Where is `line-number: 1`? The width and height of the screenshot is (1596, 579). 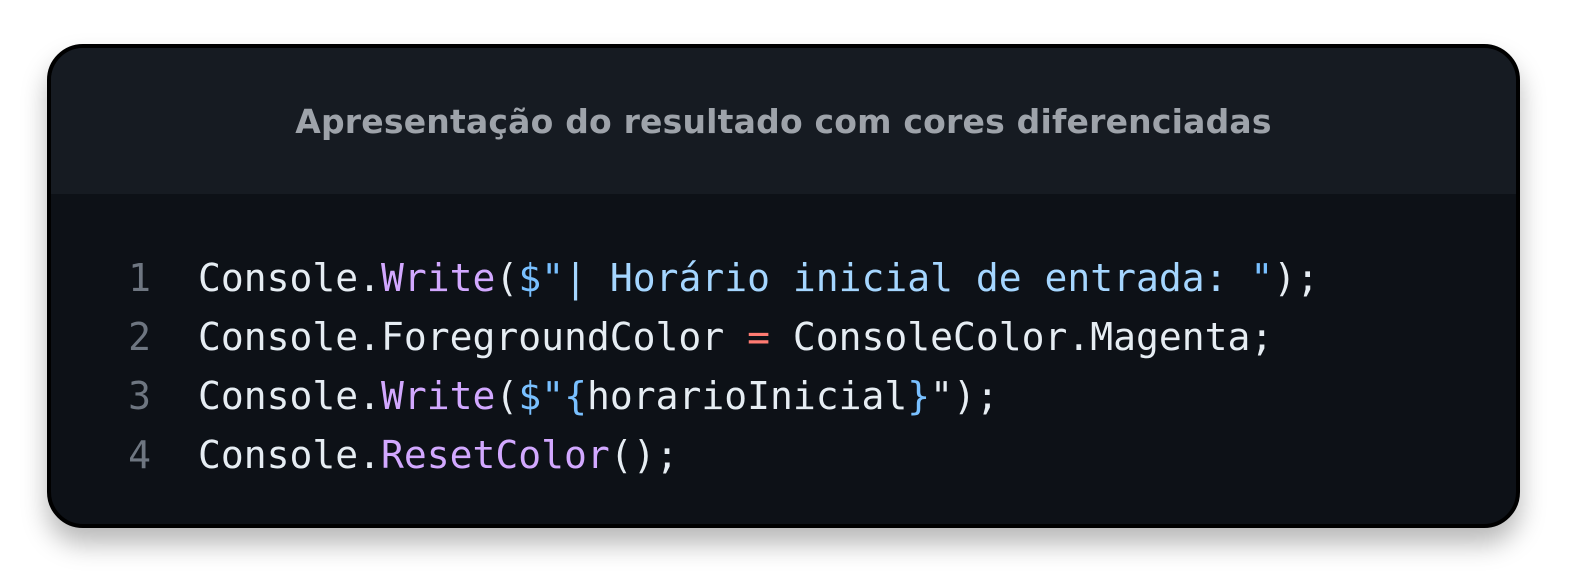 line-number: 1 is located at coordinates (139, 278).